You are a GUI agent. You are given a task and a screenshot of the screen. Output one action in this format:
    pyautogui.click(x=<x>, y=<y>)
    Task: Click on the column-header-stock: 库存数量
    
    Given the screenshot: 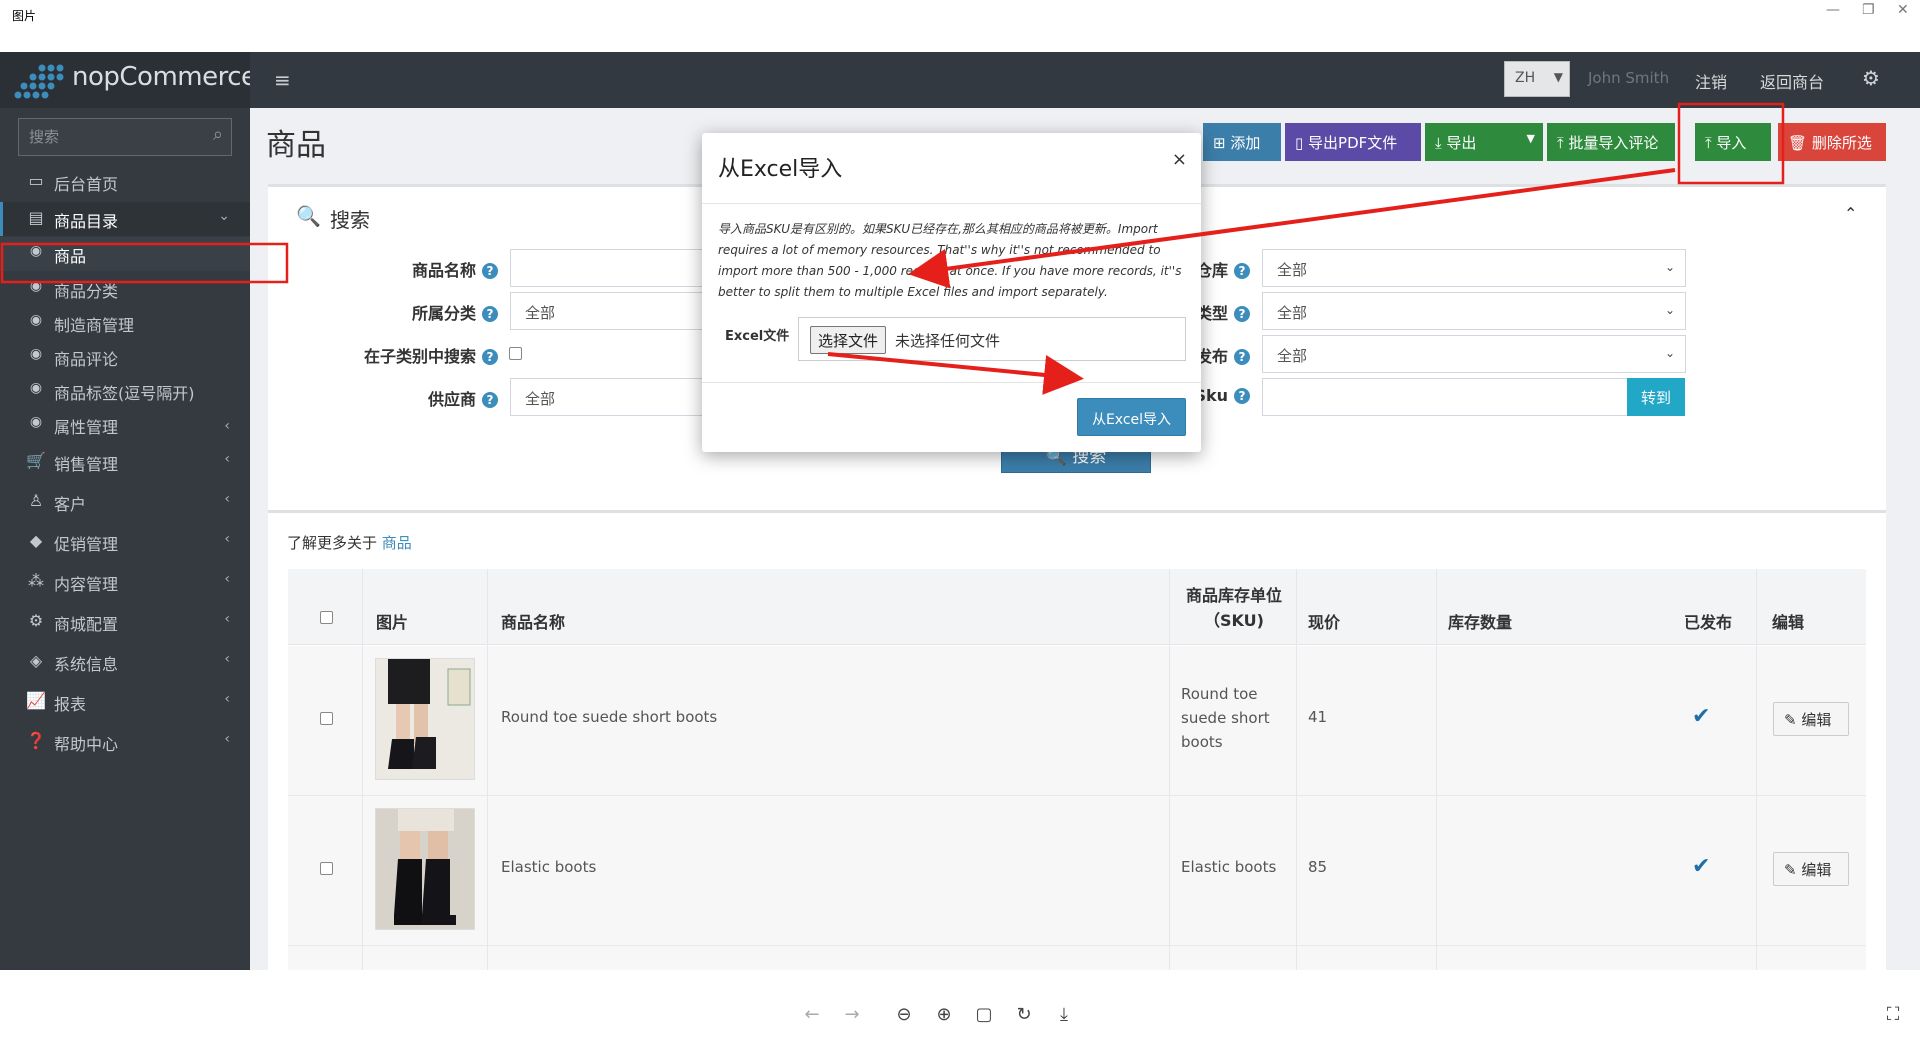 What is the action you would take?
    pyautogui.click(x=1480, y=621)
    